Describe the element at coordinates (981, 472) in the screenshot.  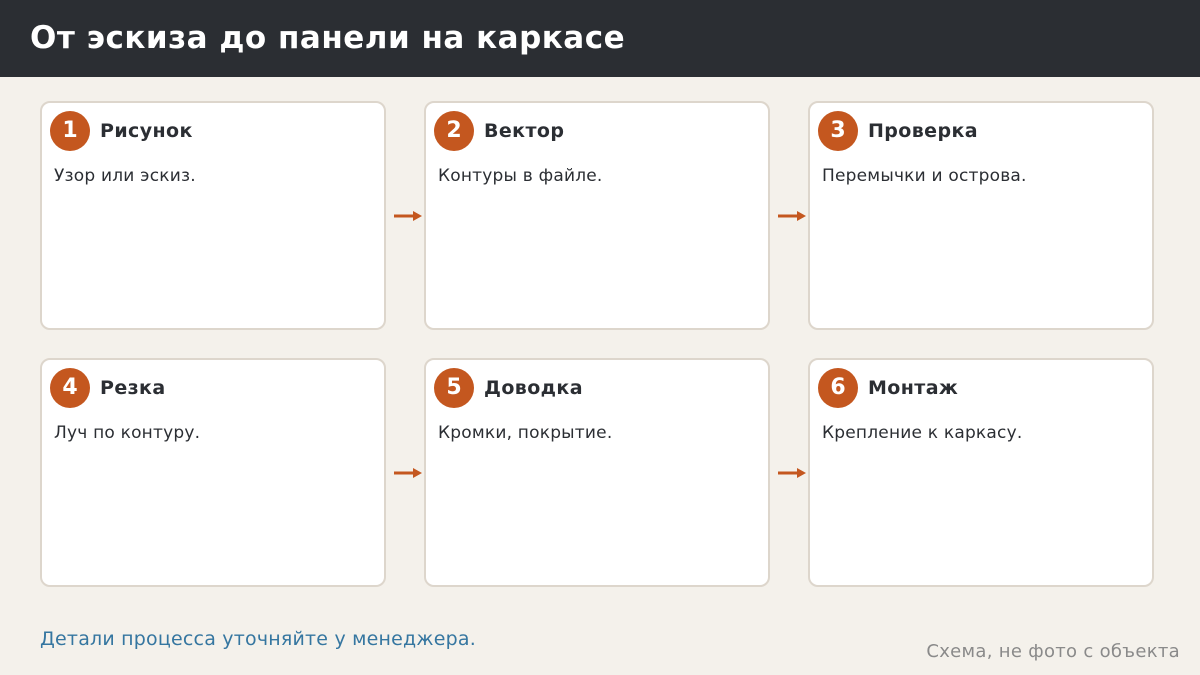
I see `step-card-6: 6 Монтаж Крепление к каркасу.` at that location.